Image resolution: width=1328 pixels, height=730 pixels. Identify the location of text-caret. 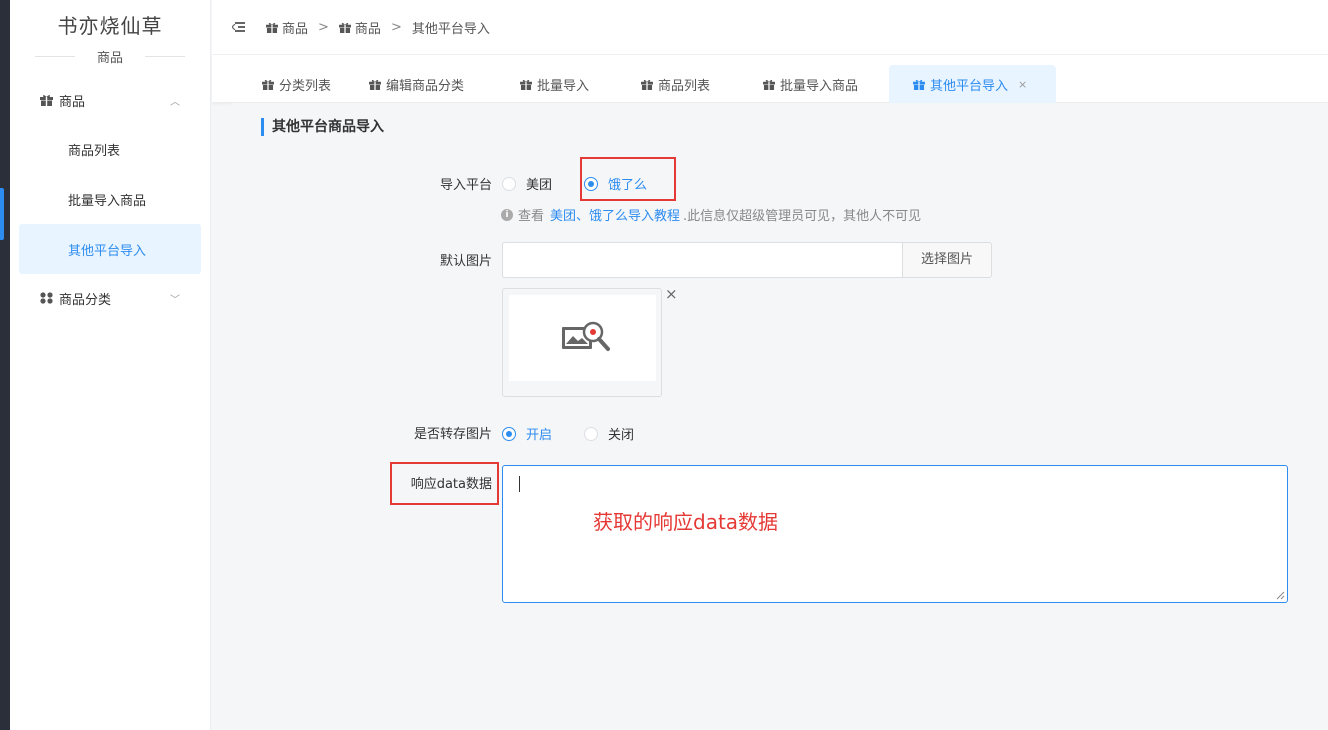
(519, 484).